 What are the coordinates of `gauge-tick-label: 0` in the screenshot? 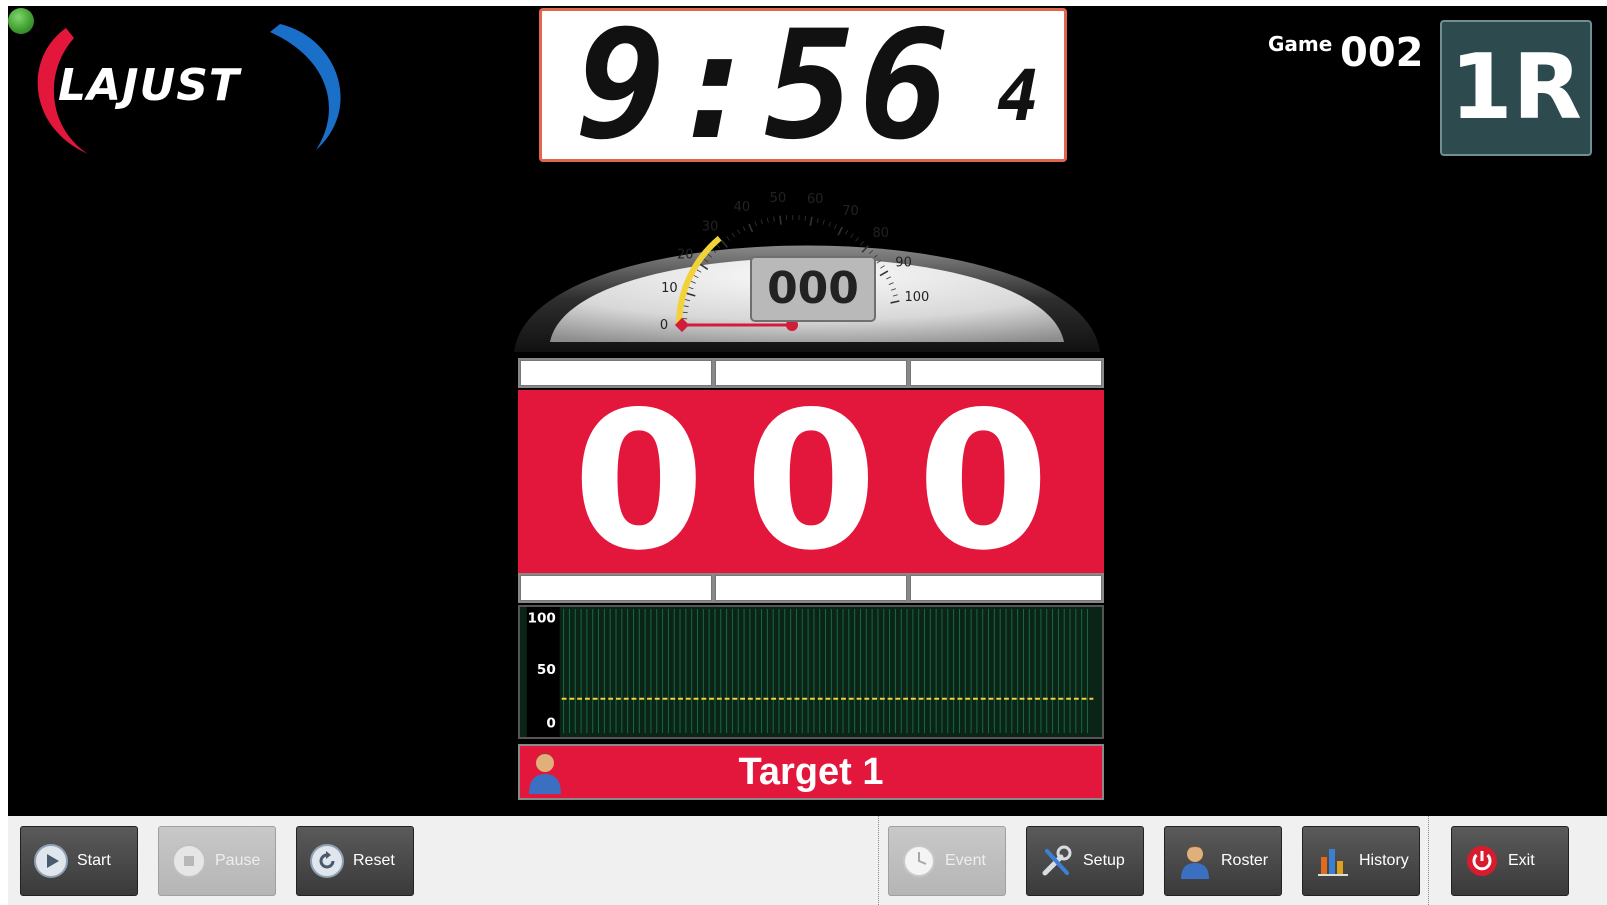 It's located at (664, 325).